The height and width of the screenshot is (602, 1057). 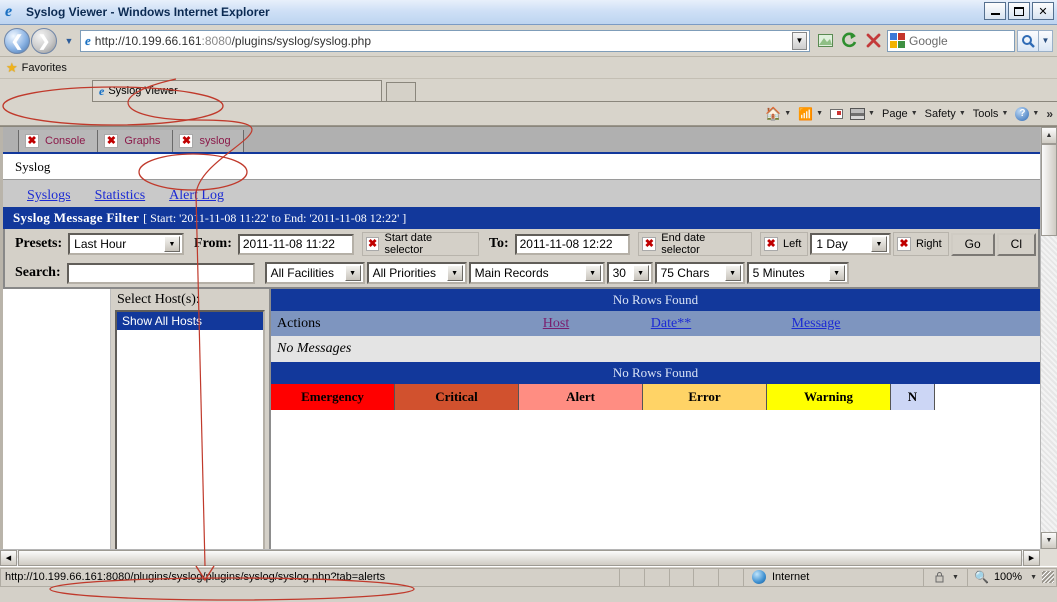 I want to click on favorites-star-icon: ★, so click(x=12, y=68).